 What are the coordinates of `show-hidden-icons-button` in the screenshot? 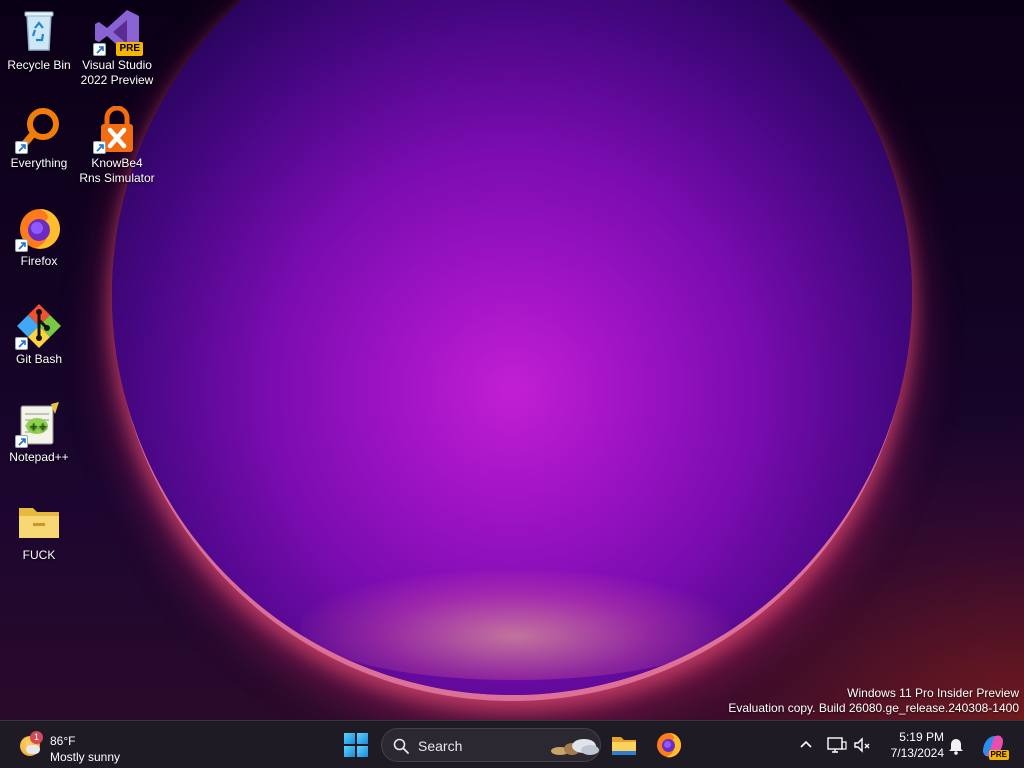 It's located at (806, 745).